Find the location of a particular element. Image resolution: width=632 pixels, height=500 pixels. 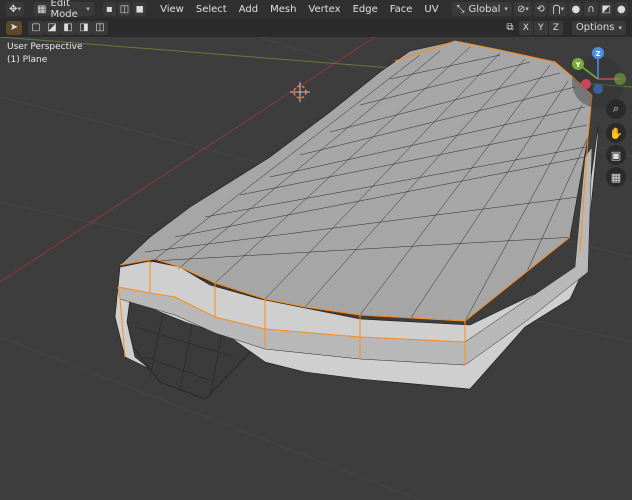

transform-orientation-dropdown: ⤡ Global ▾ is located at coordinates (482, 9).